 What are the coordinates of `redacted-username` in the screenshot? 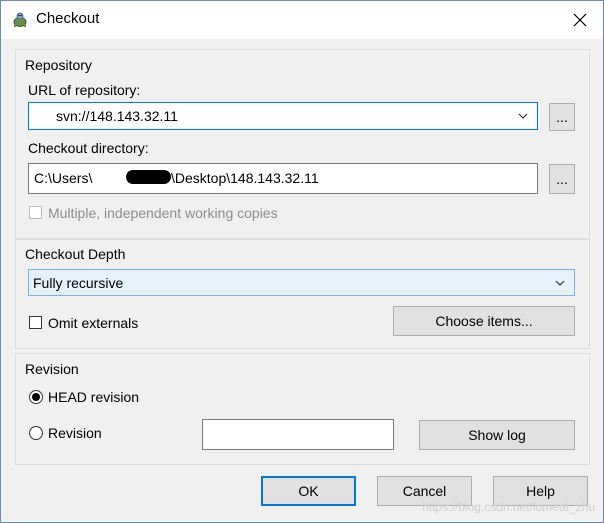 It's located at (148, 177).